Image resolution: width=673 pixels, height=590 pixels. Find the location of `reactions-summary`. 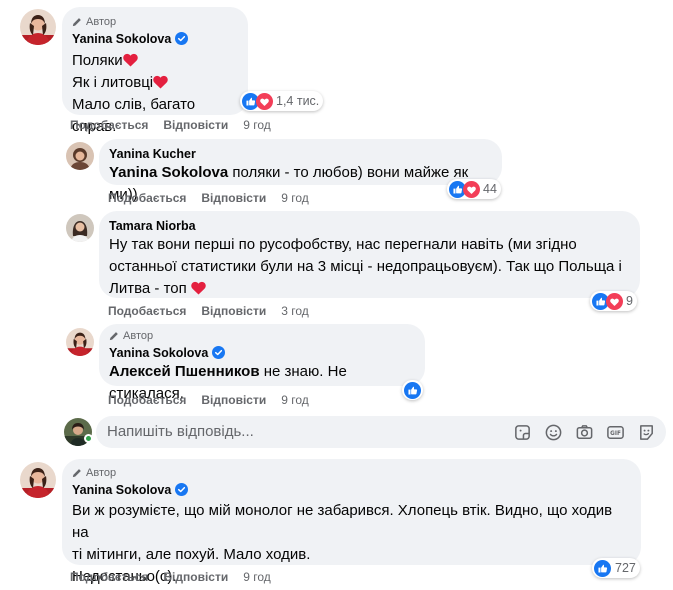

reactions-summary is located at coordinates (412, 390).